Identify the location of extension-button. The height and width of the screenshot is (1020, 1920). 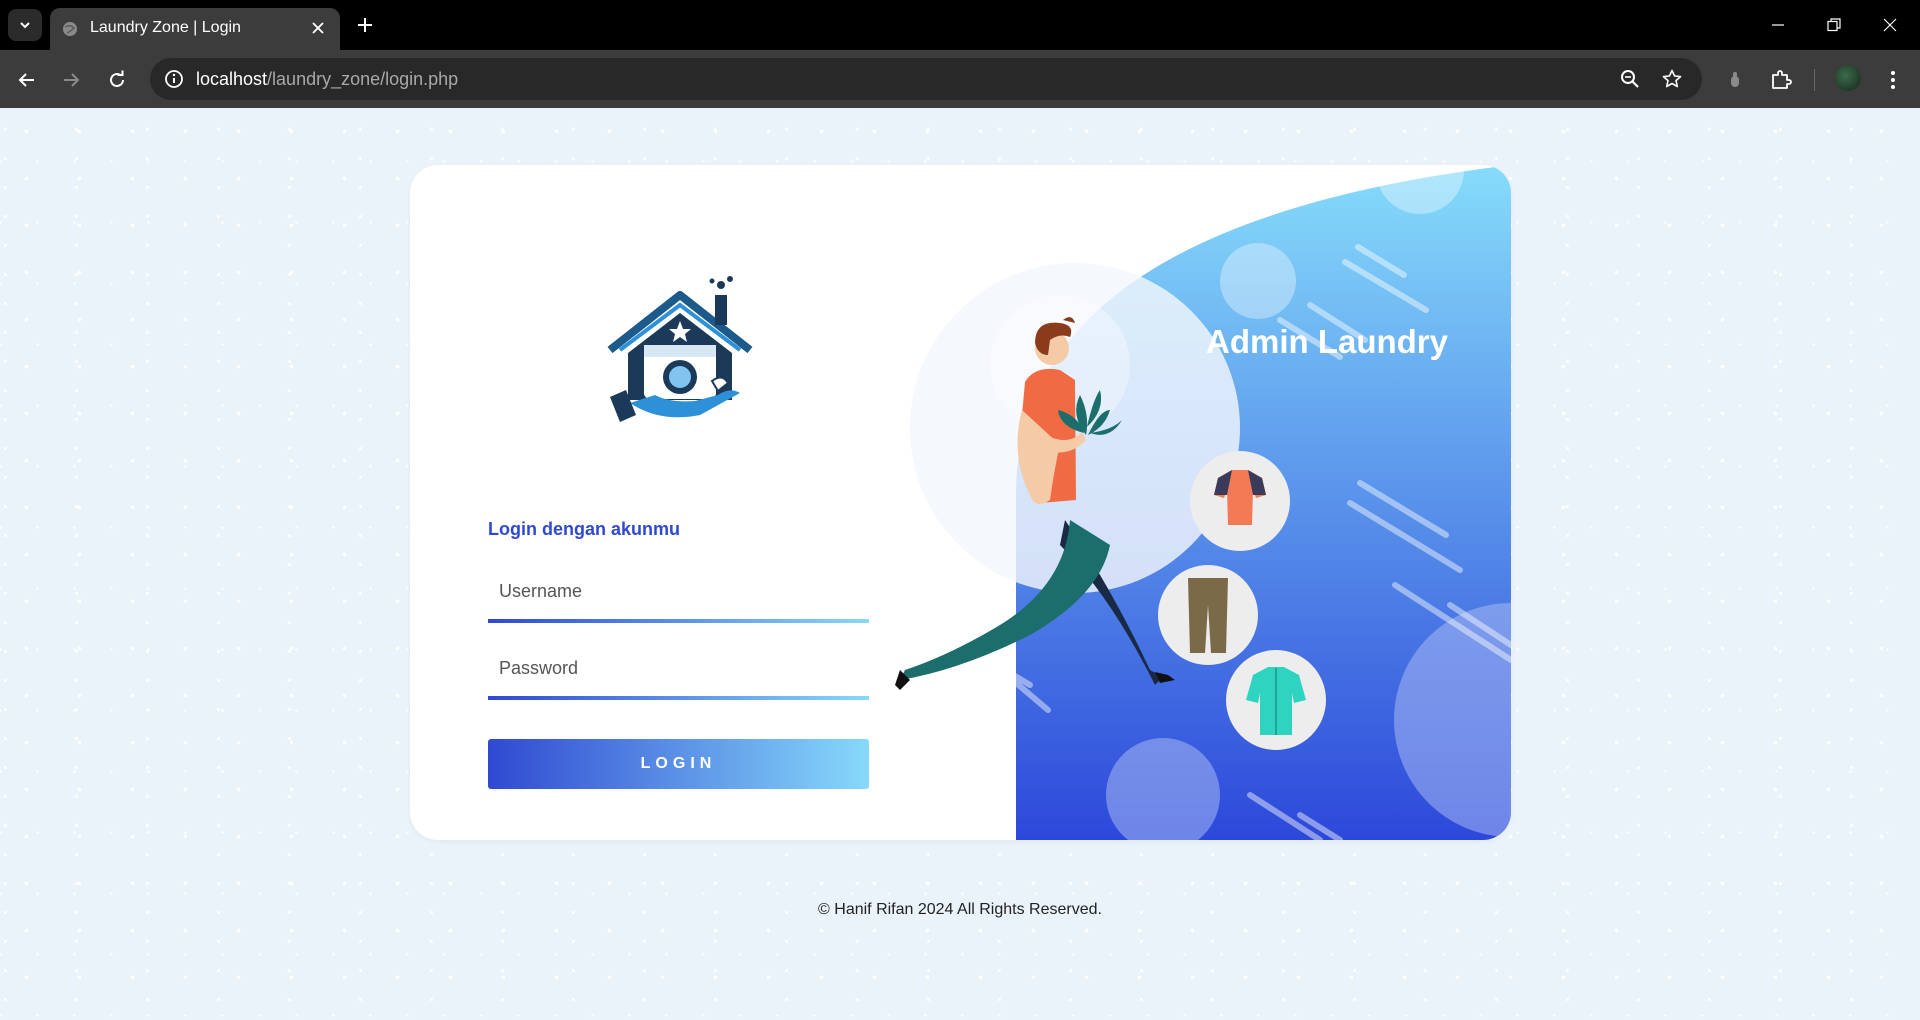
(1735, 80).